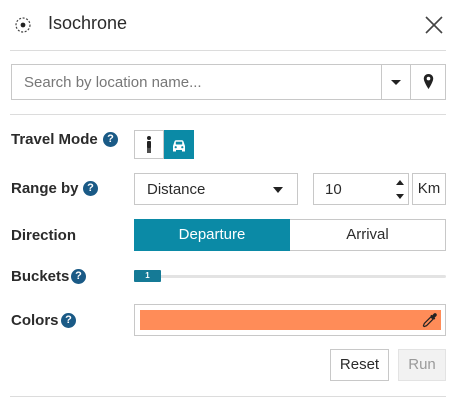 This screenshot has height=414, width=460. I want to click on direction-arrival-button: Arrival, so click(368, 235).